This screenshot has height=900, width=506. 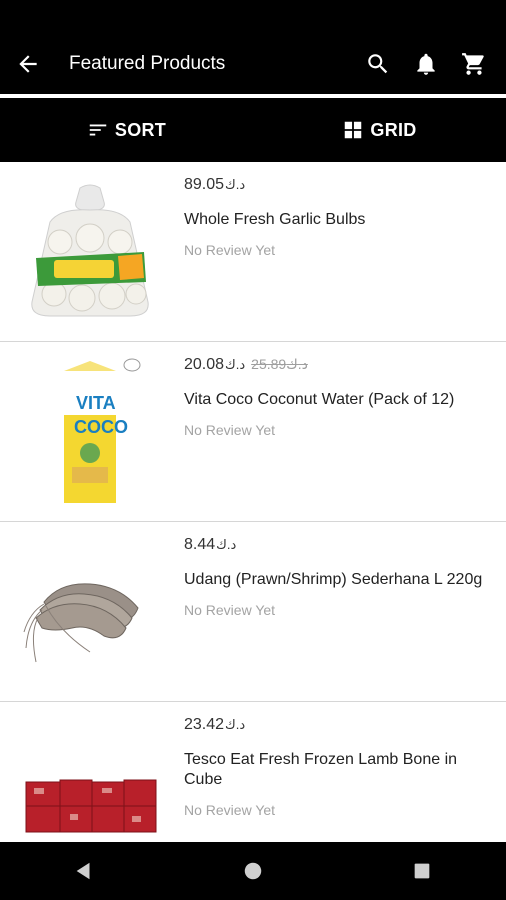 I want to click on svg-text: VITA, so click(x=96, y=403).